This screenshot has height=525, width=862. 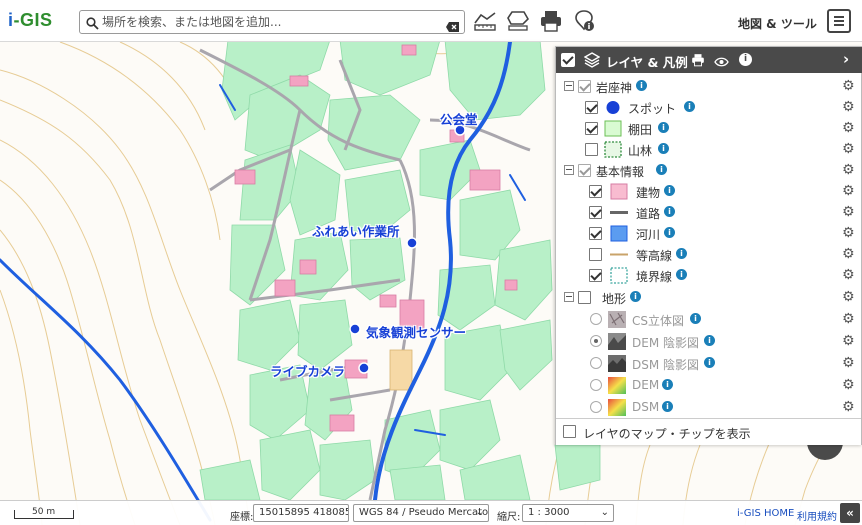 What do you see at coordinates (709, 254) in the screenshot?
I see `layer-tokosen: 等高線 i ⚙` at bounding box center [709, 254].